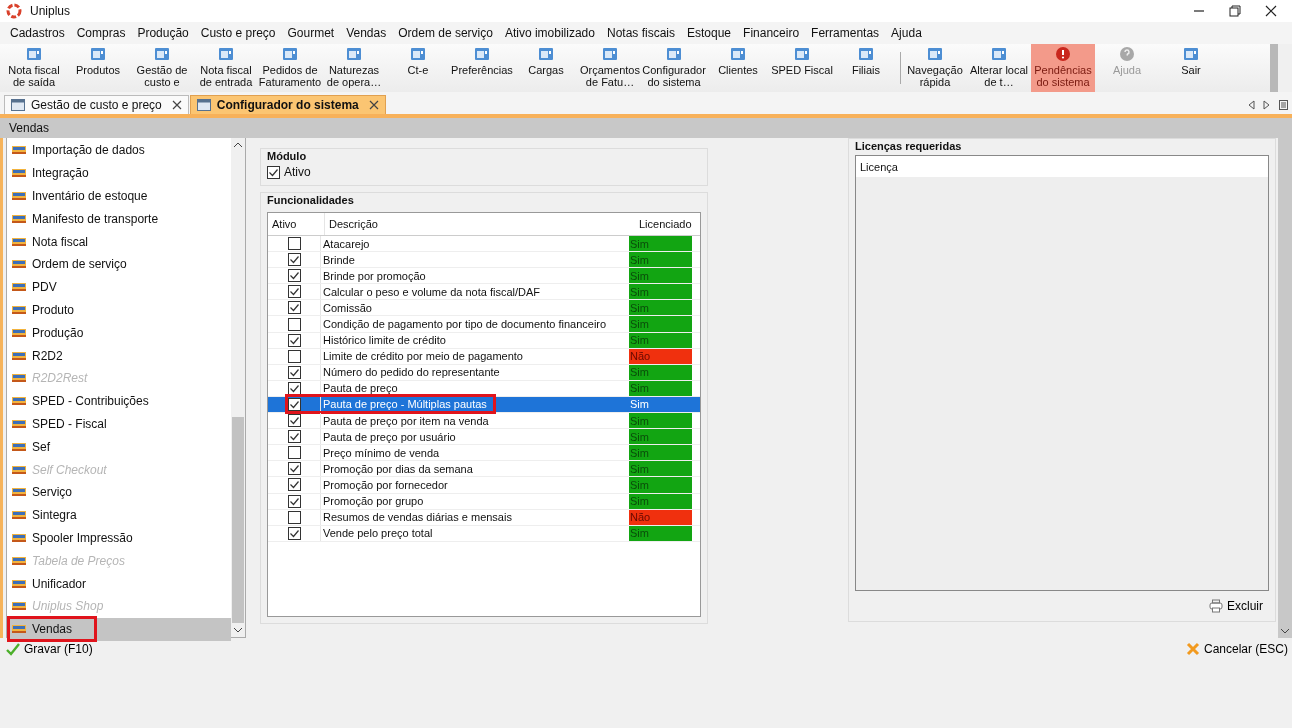  I want to click on column-header: Ativo, so click(296, 224).